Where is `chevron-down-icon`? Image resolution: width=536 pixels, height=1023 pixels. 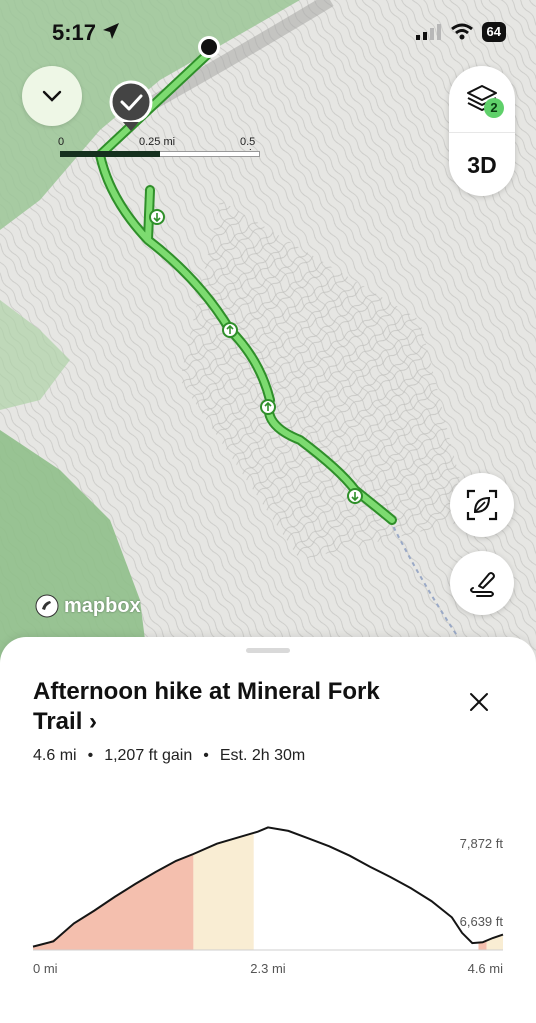
chevron-down-icon is located at coordinates (52, 96).